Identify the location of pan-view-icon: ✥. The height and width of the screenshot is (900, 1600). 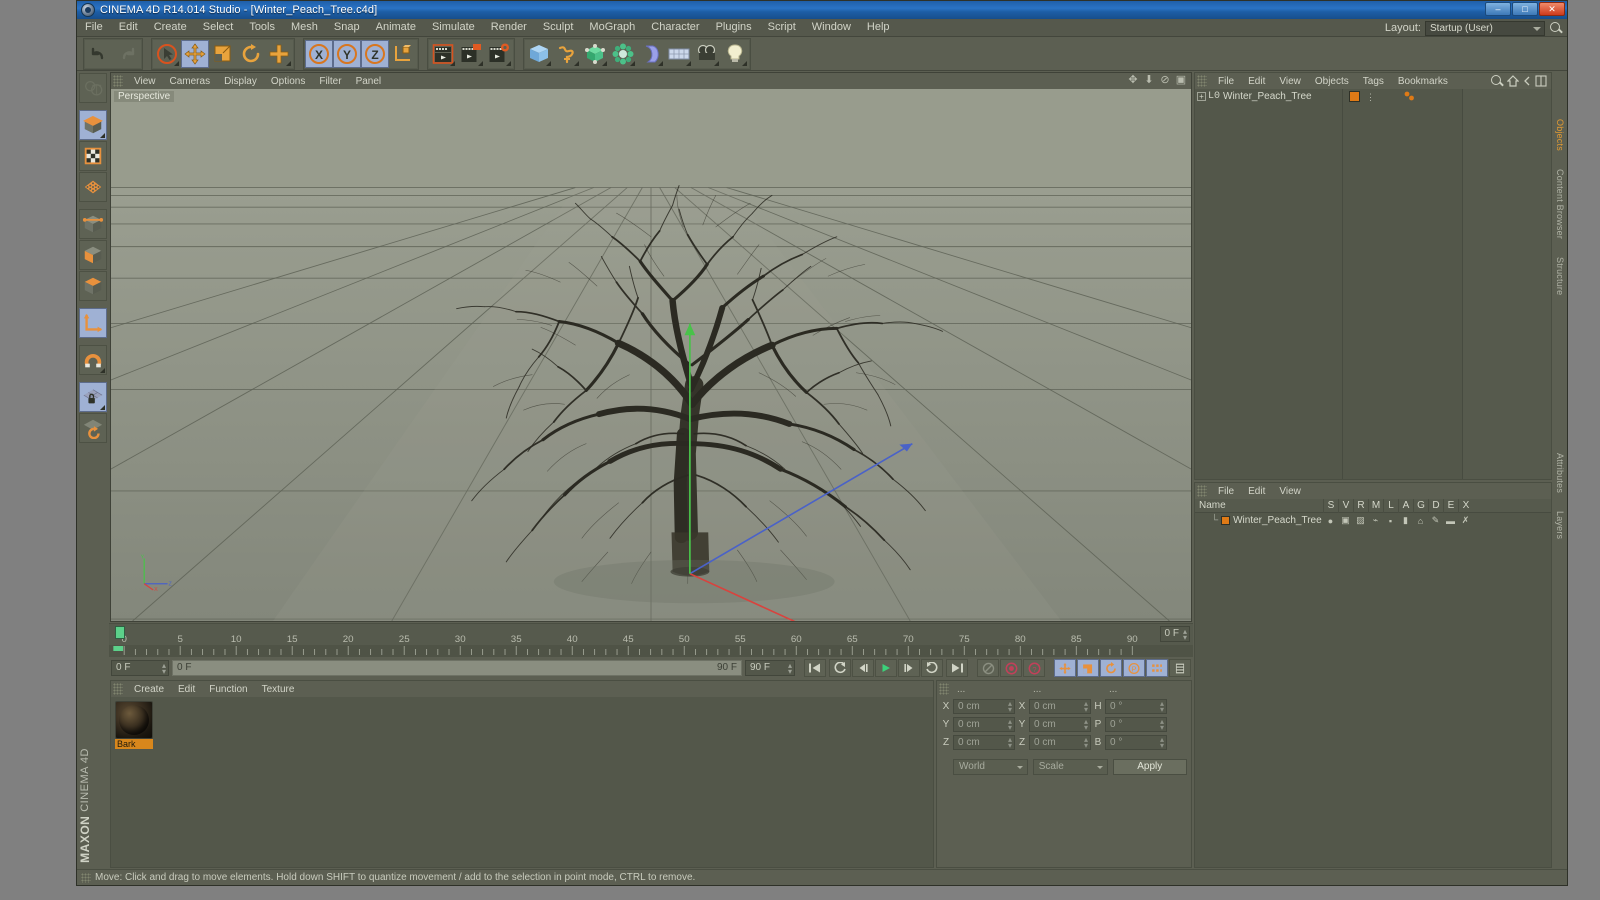
(1133, 80).